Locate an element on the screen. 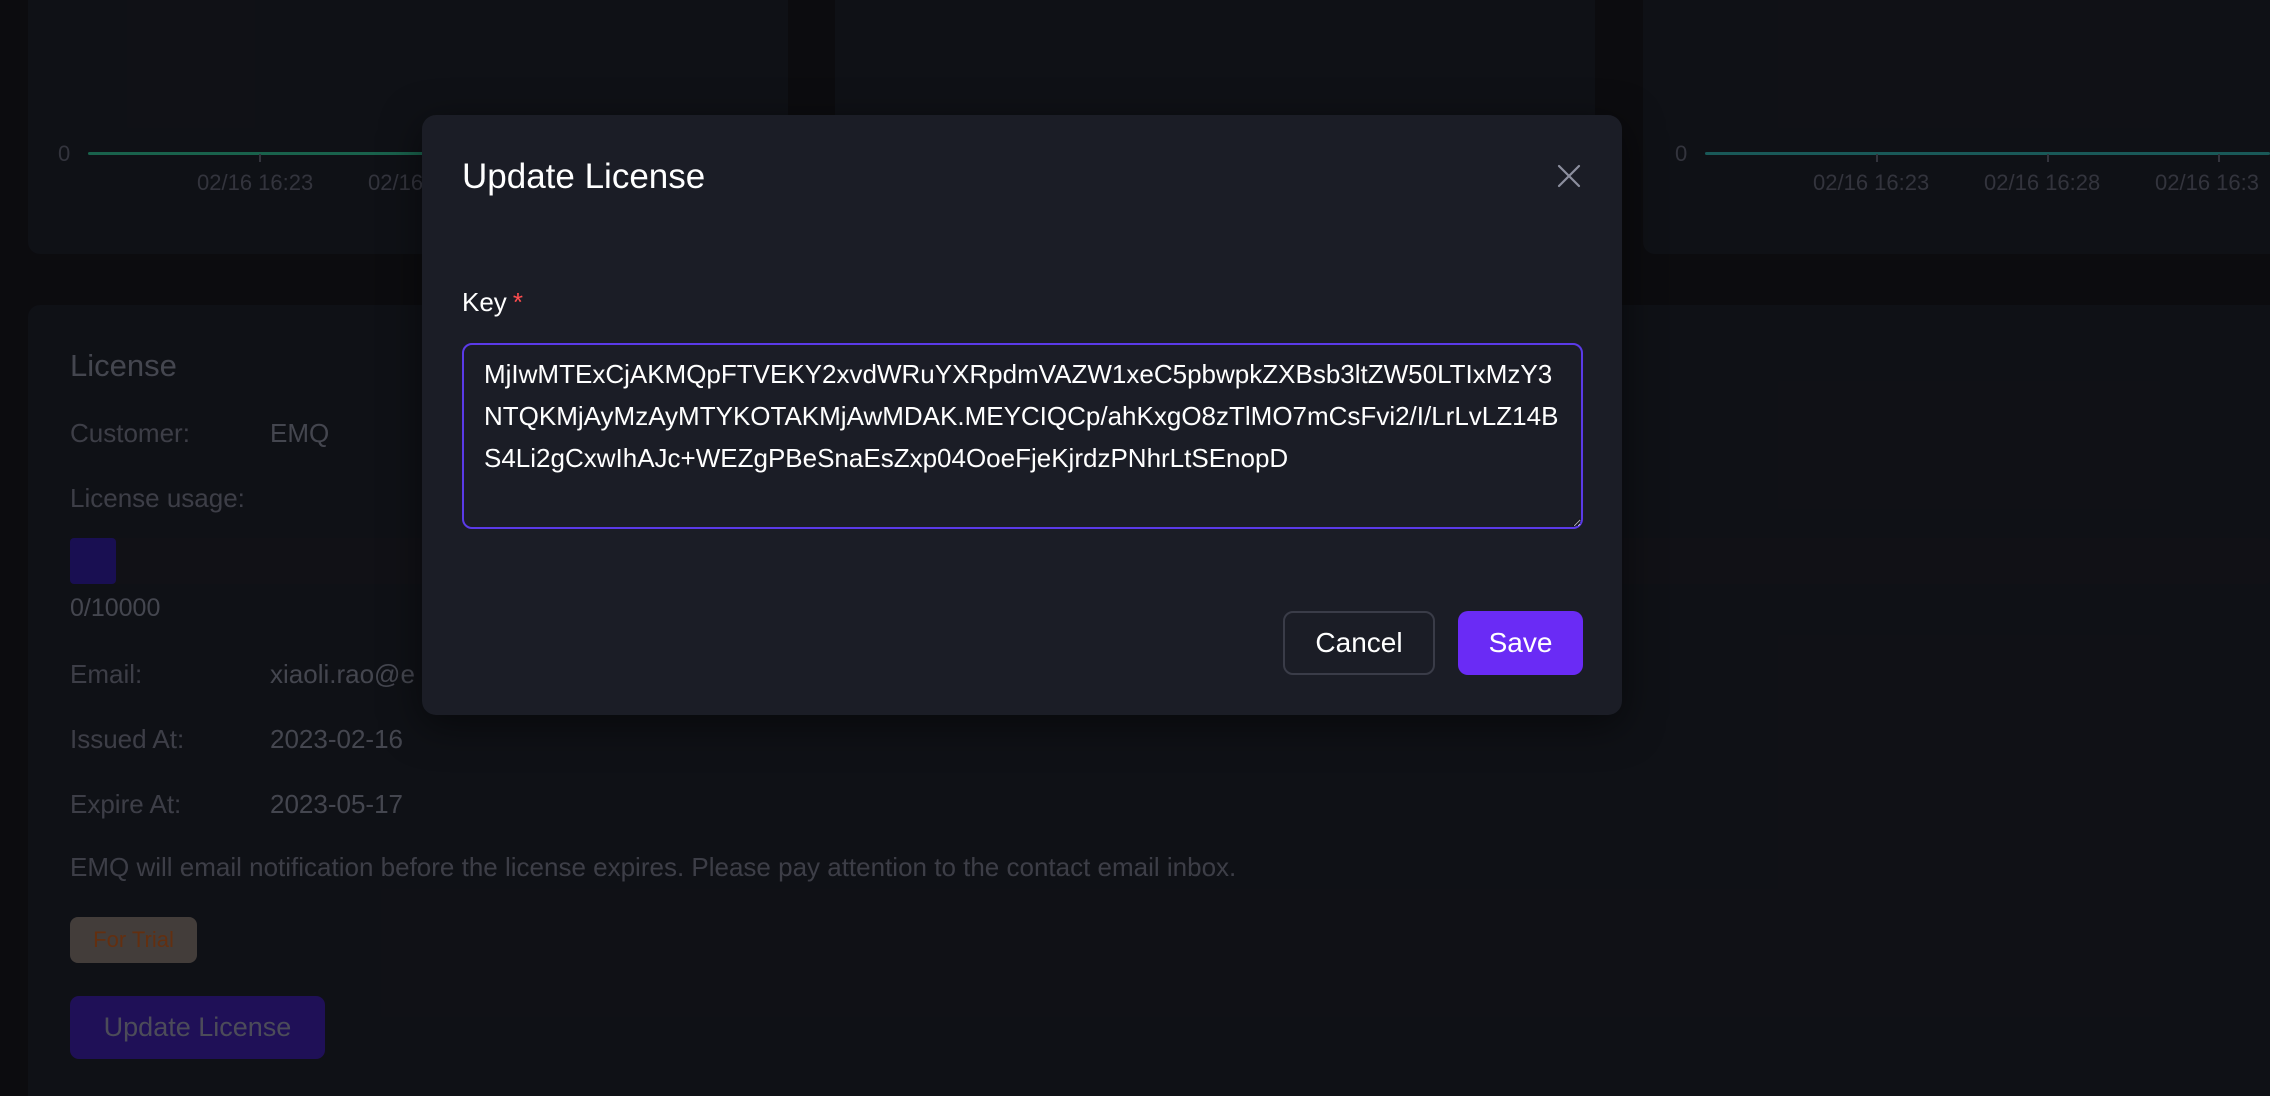  dialog-title: Update License is located at coordinates (584, 176).